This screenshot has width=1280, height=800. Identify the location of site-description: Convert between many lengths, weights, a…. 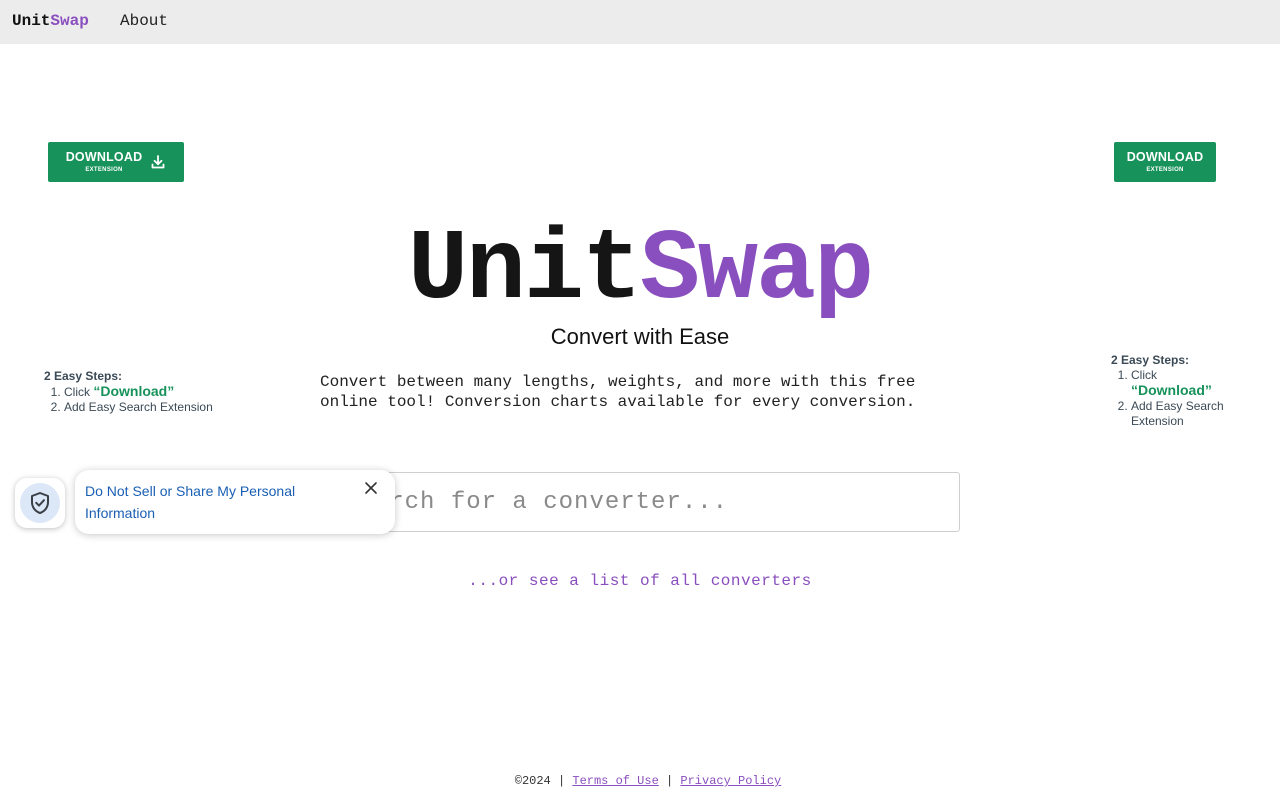
(618, 392).